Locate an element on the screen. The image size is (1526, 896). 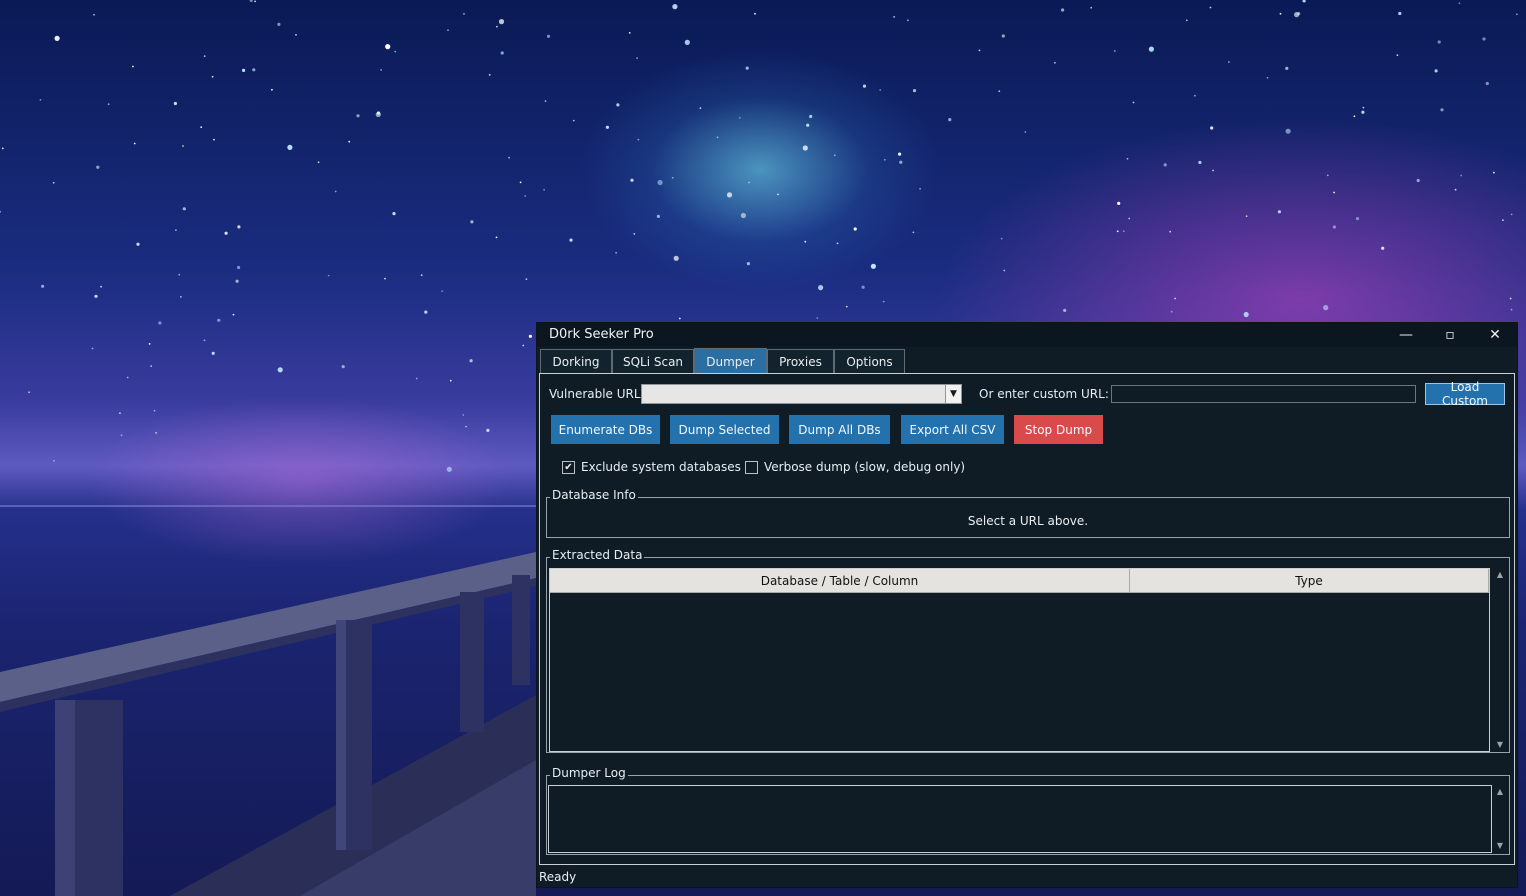
exclude-system-checkbox-row: ✔ Exclude system databases is located at coordinates (651, 467).